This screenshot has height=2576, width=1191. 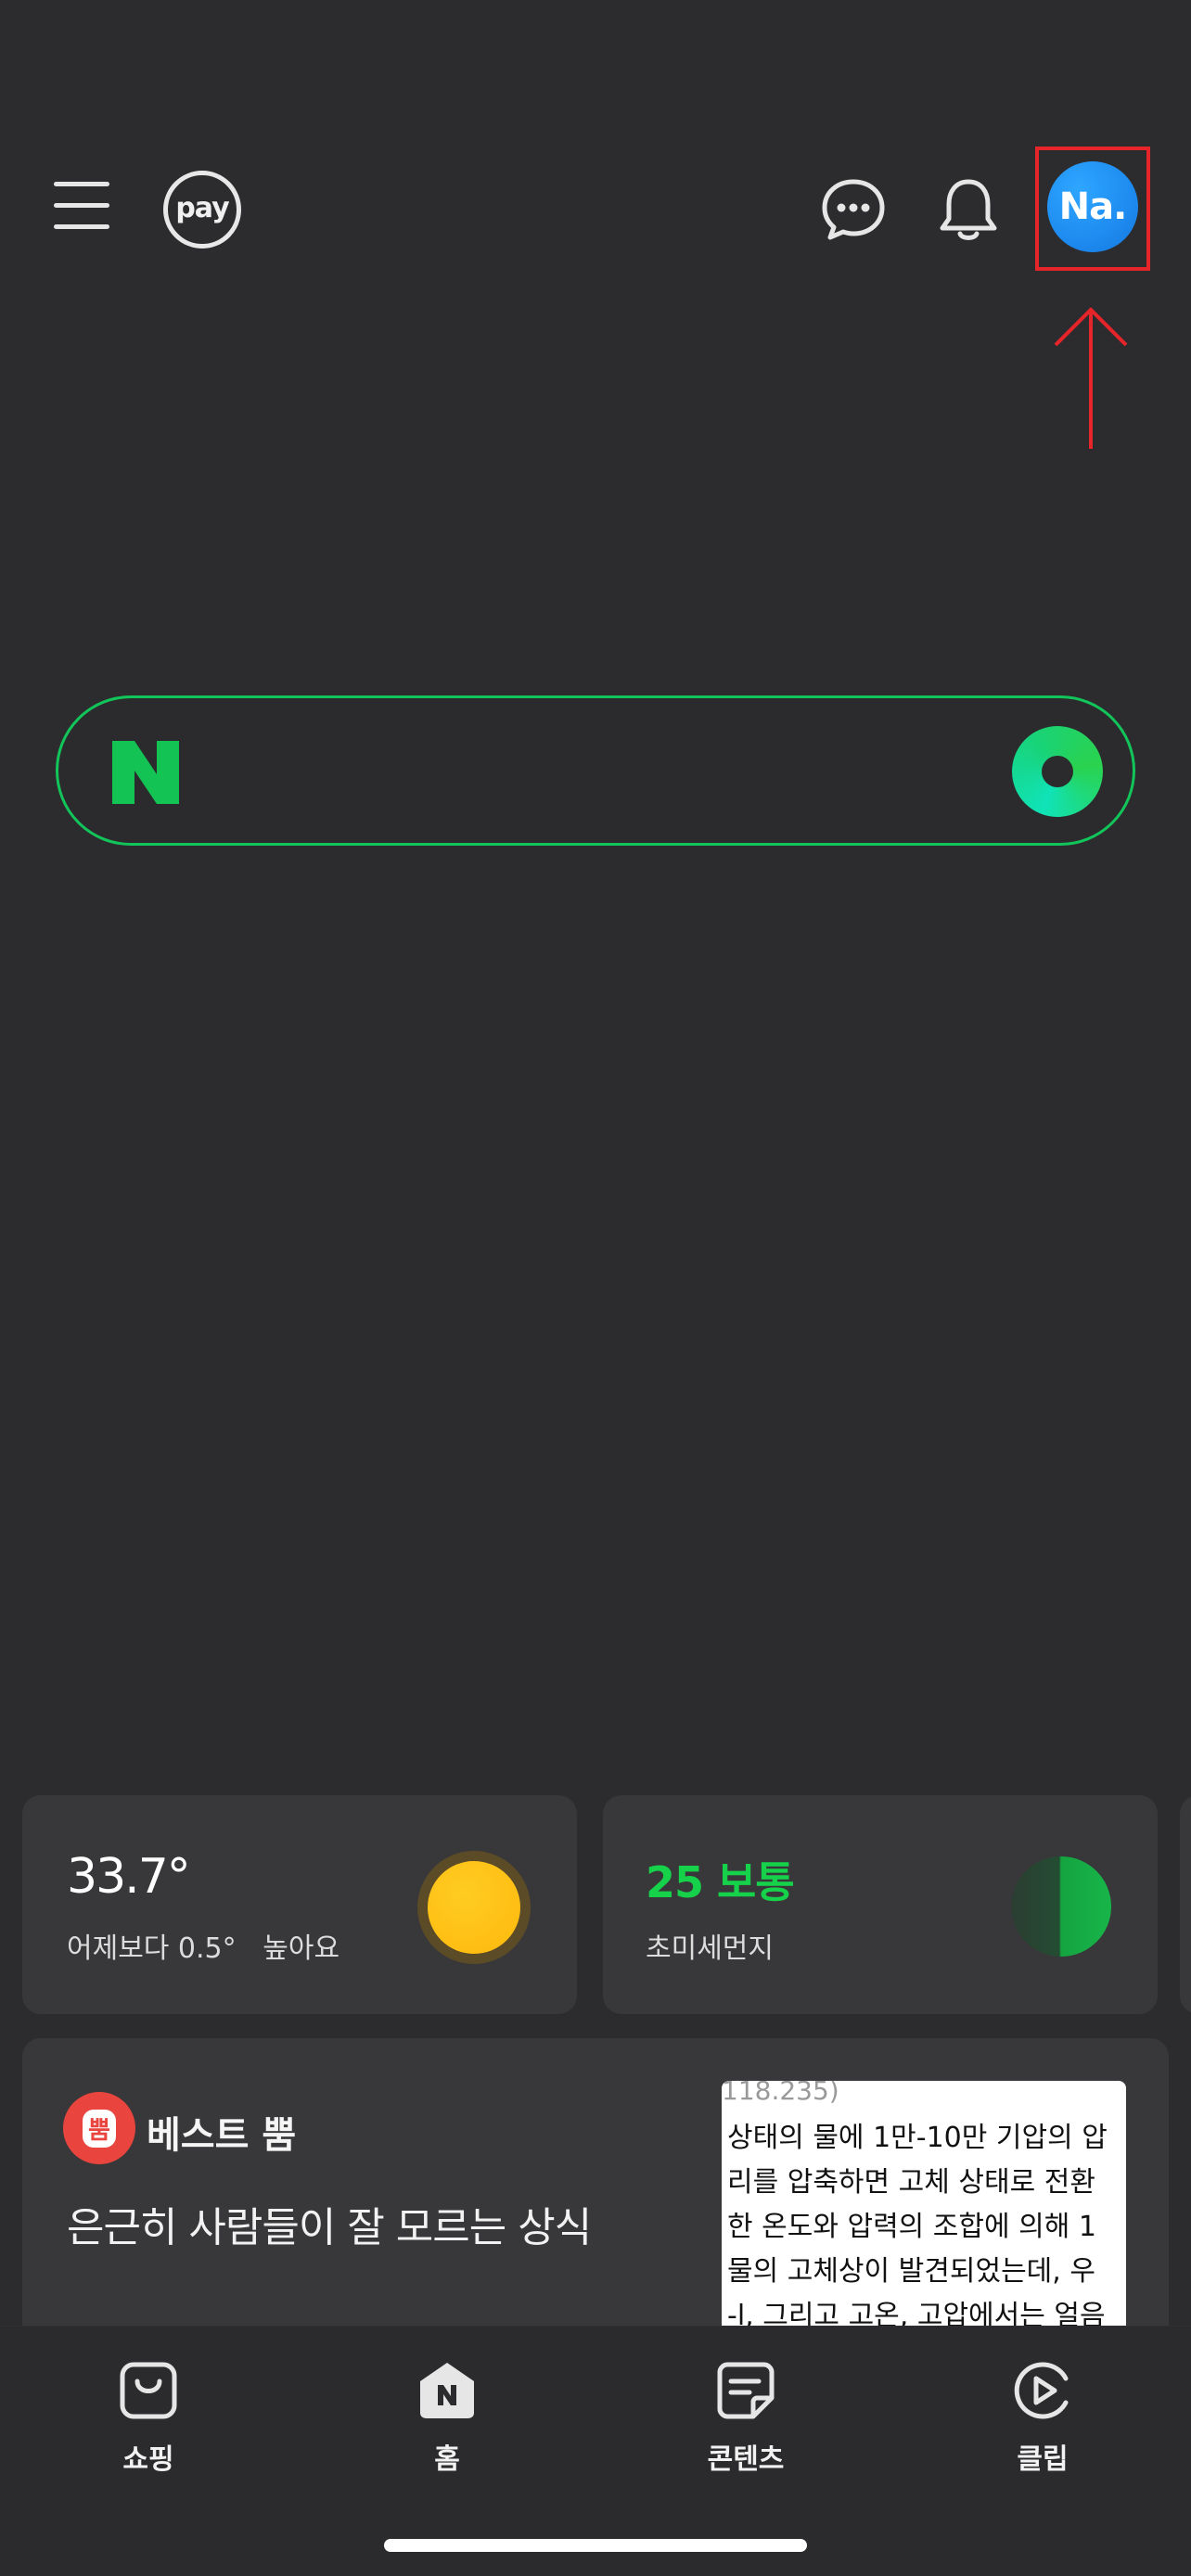 I want to click on home-indicator, so click(x=595, y=2545).